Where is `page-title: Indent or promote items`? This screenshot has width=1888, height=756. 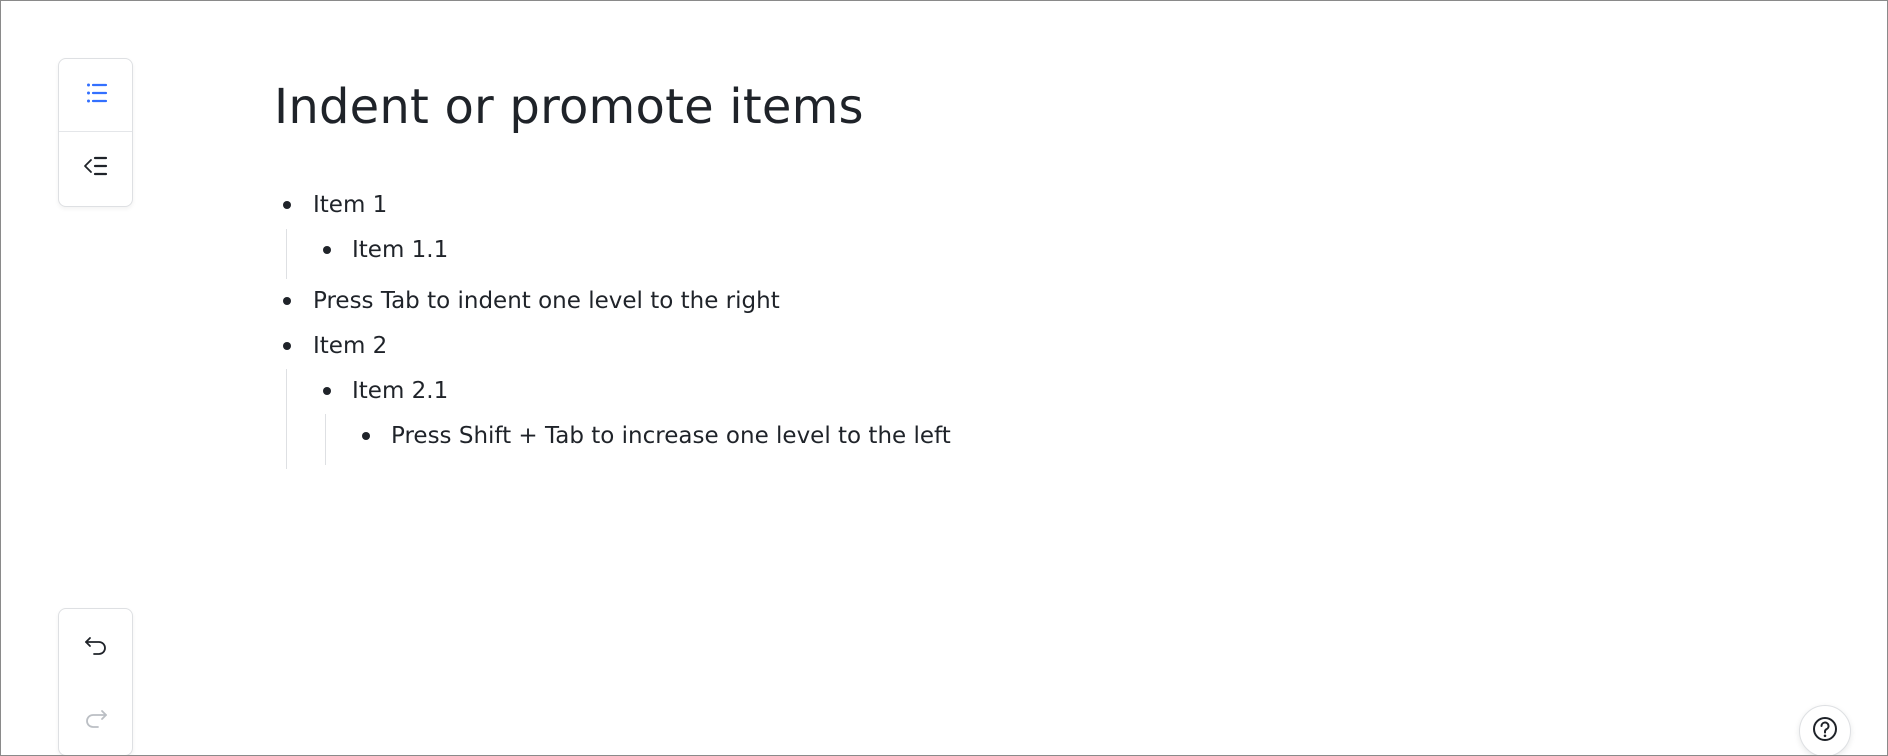
page-title: Indent or promote items is located at coordinates (569, 107).